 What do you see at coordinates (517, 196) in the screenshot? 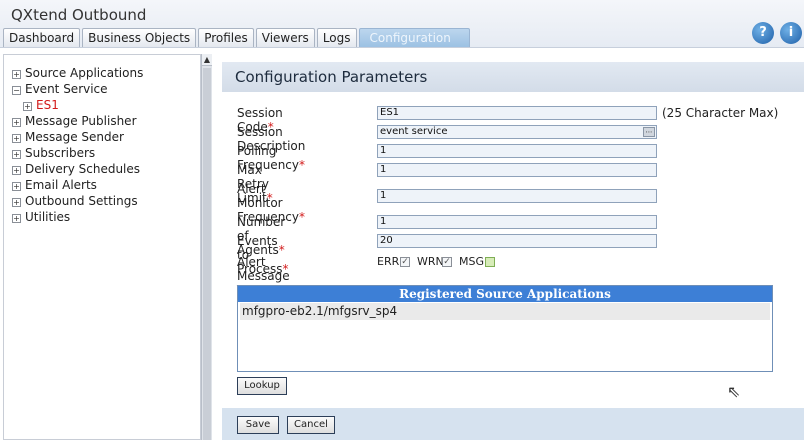
I see `alert-monitor-frequency-input: 1` at bounding box center [517, 196].